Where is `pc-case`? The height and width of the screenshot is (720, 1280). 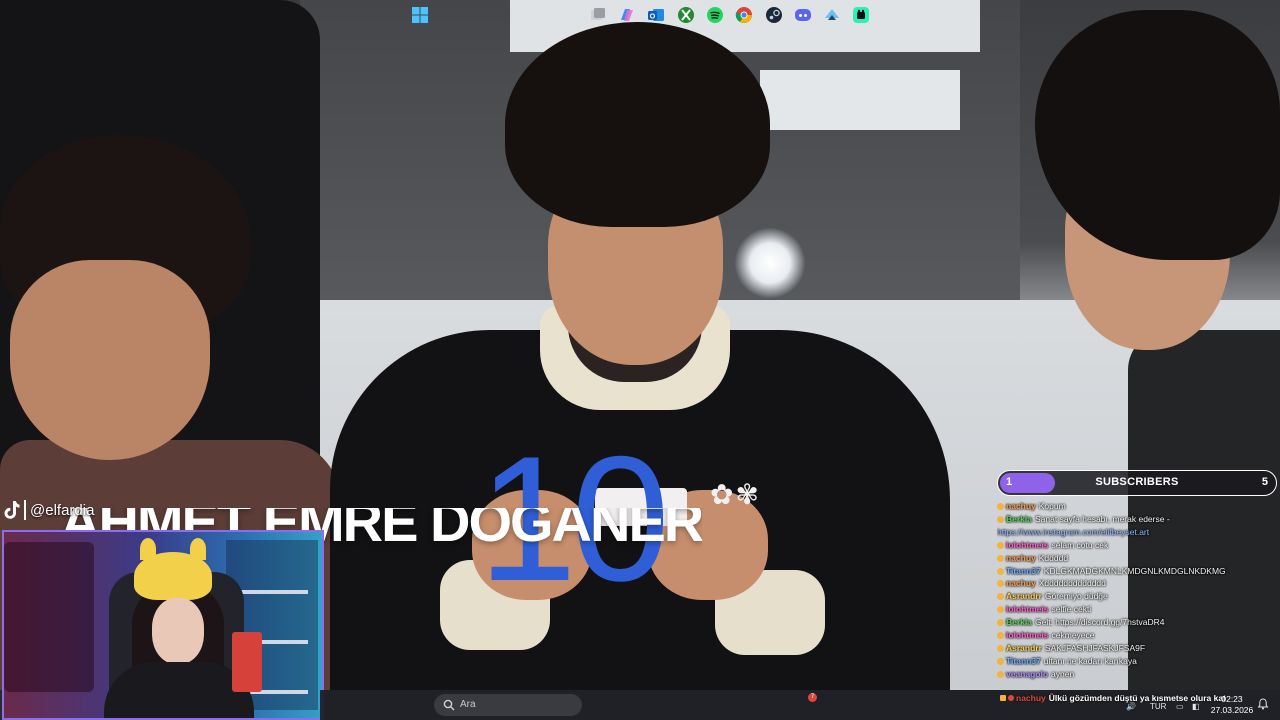
pc-case is located at coordinates (247, 662).